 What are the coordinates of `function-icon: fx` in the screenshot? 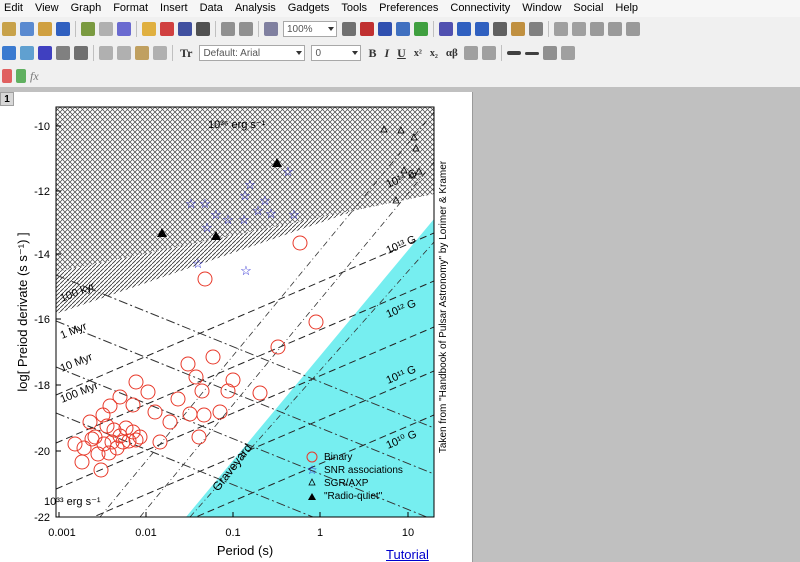 It's located at (34, 76).